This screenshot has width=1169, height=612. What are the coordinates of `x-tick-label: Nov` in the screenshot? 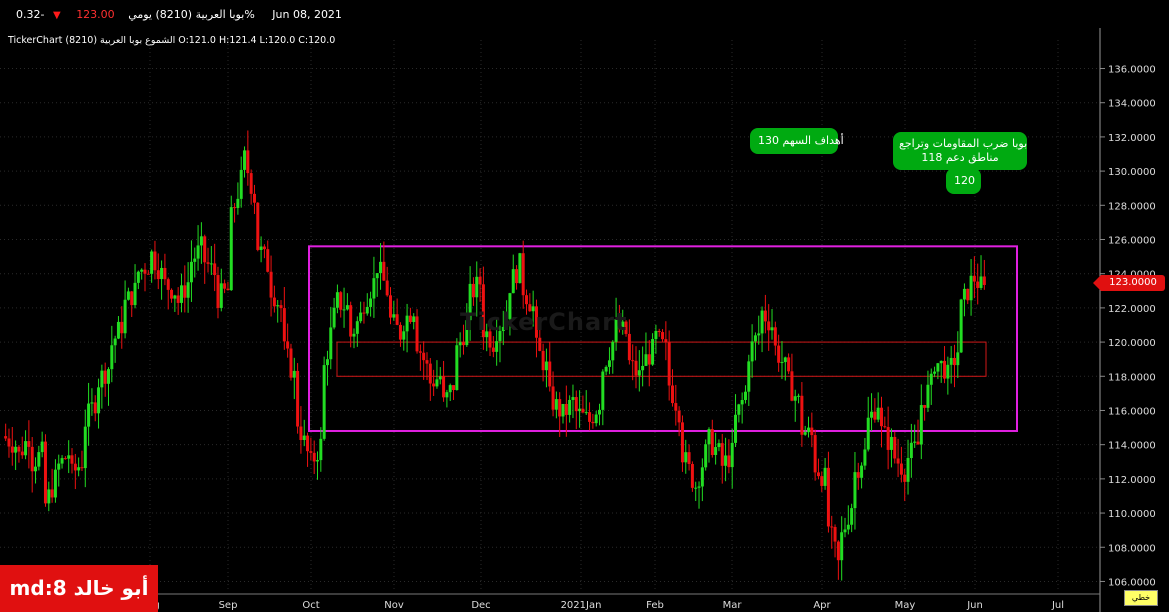 It's located at (394, 605).